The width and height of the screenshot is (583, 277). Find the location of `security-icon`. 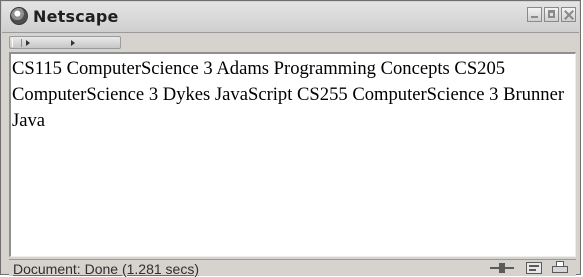

security-icon is located at coordinates (534, 268).